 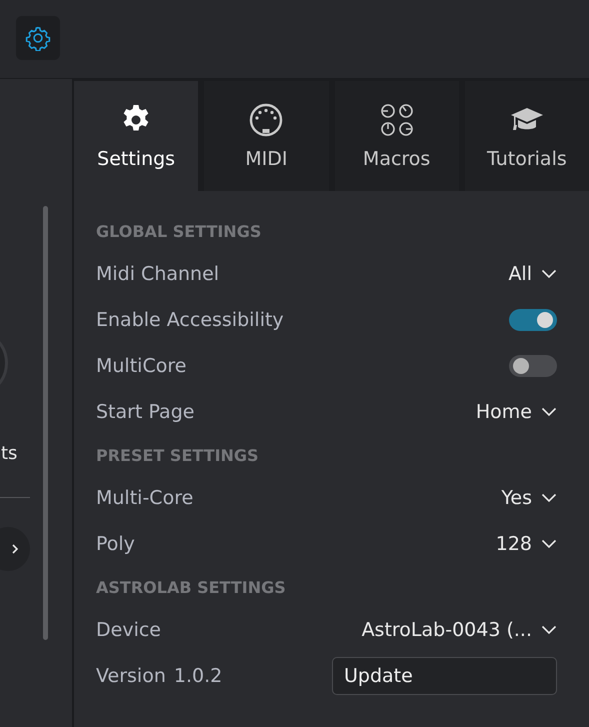 What do you see at coordinates (136, 136) in the screenshot?
I see `tab: Settings` at bounding box center [136, 136].